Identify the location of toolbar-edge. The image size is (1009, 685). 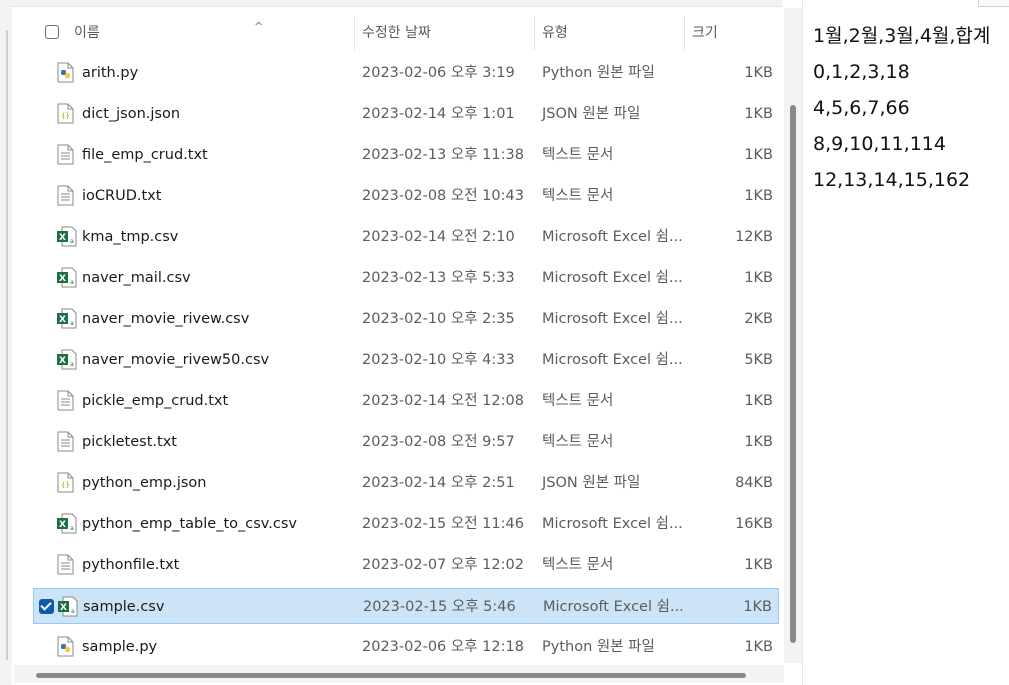
(397, 3).